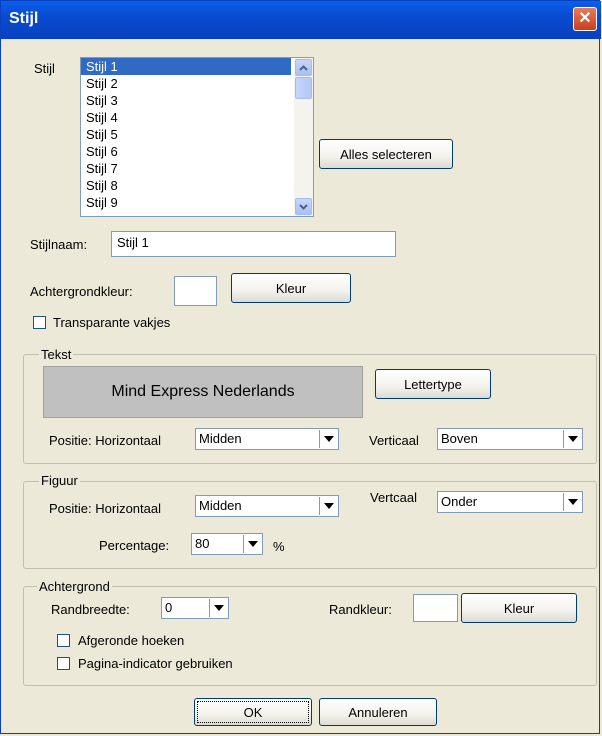  What do you see at coordinates (24, 18) in the screenshot?
I see `window-title: Stijl` at bounding box center [24, 18].